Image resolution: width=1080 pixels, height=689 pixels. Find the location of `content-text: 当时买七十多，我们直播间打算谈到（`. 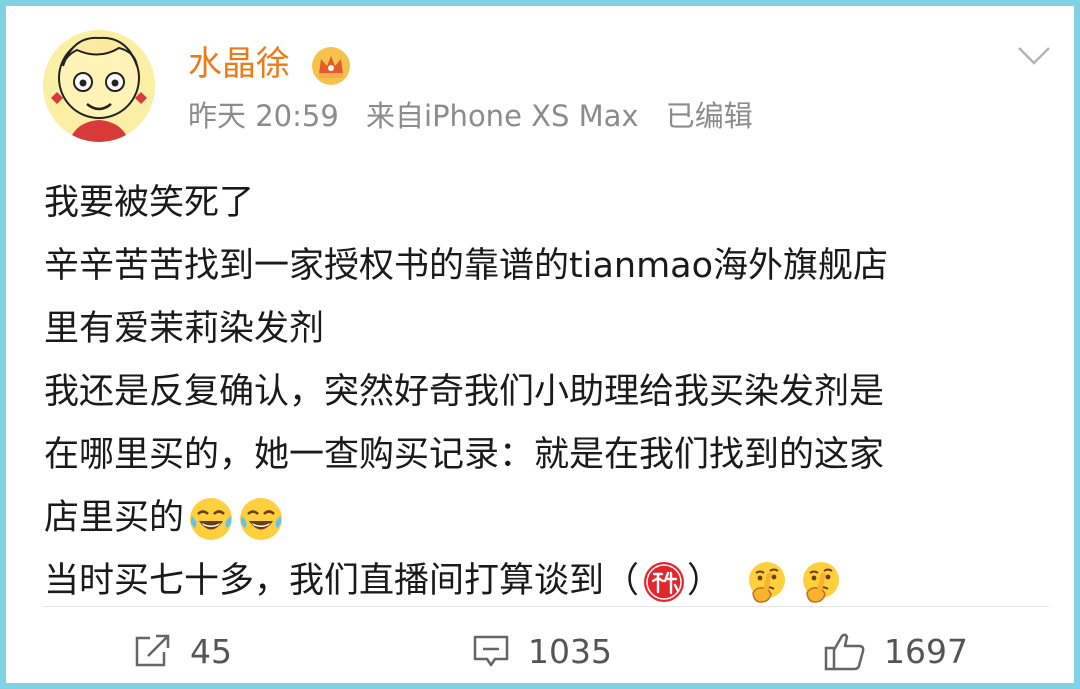

content-text: 当时买七十多，我们直播间打算谈到（ is located at coordinates (342, 581).